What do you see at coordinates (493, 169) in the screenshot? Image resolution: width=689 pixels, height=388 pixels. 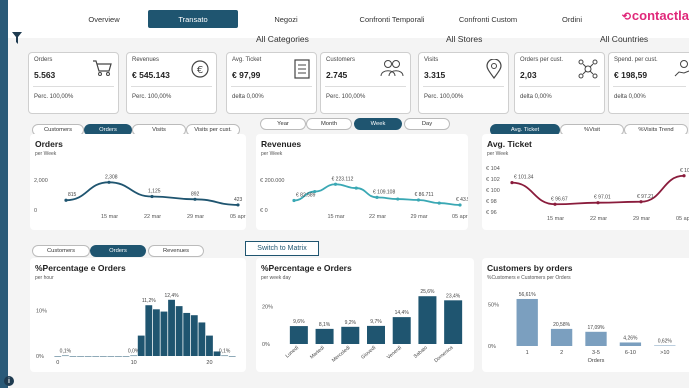 I see `y-tick-label: € 104` at bounding box center [493, 169].